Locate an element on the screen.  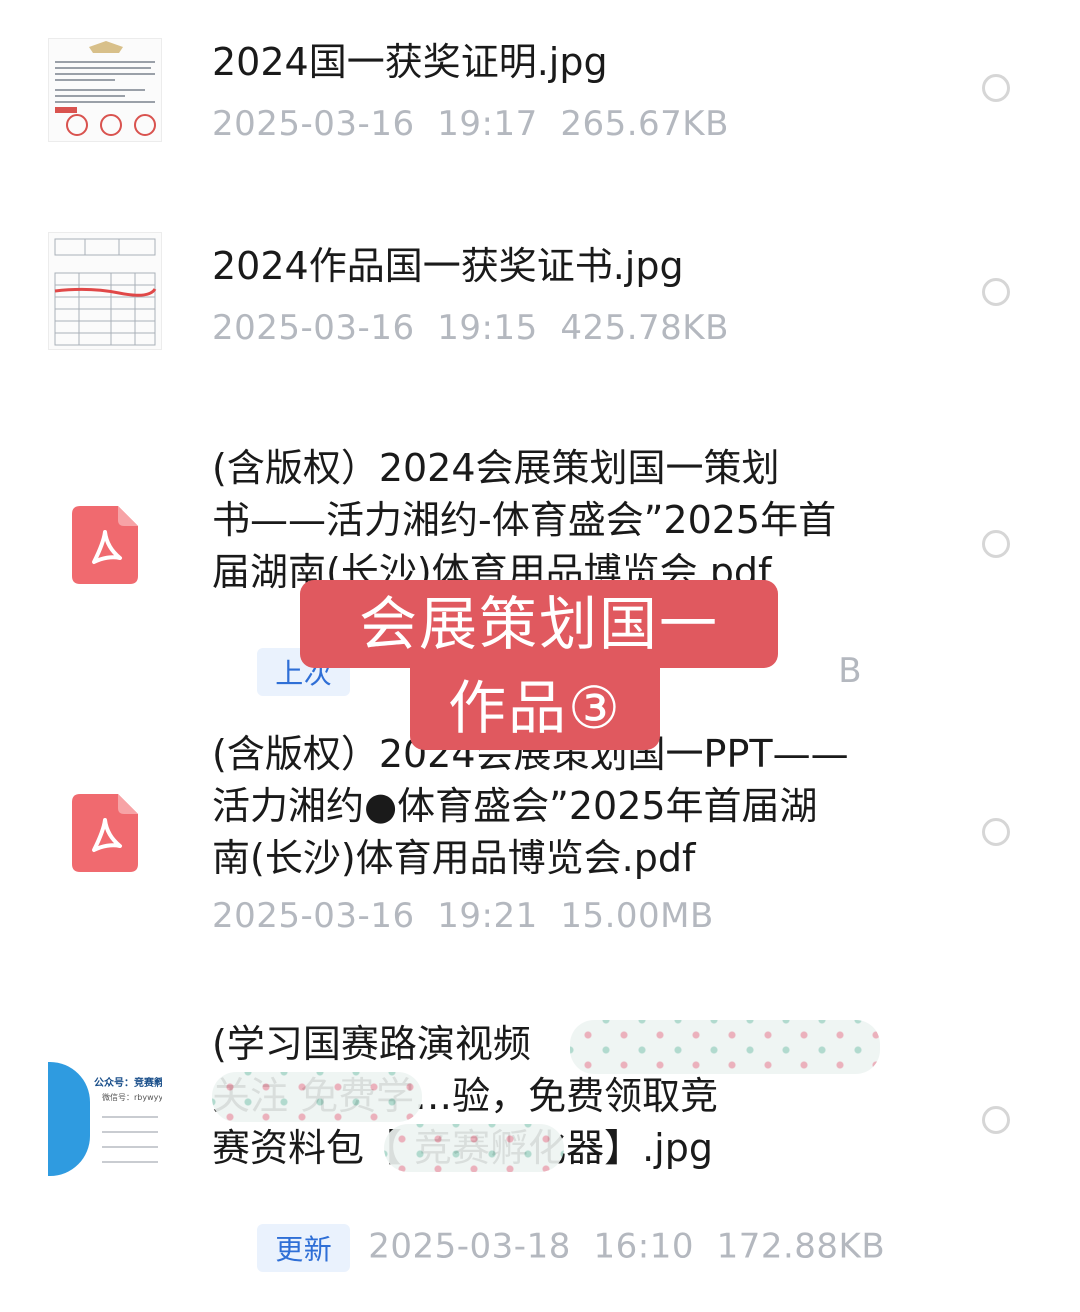
file-title-line: 活力湘约●体育盛会”2025年首届湖 is located at coordinates (515, 806).